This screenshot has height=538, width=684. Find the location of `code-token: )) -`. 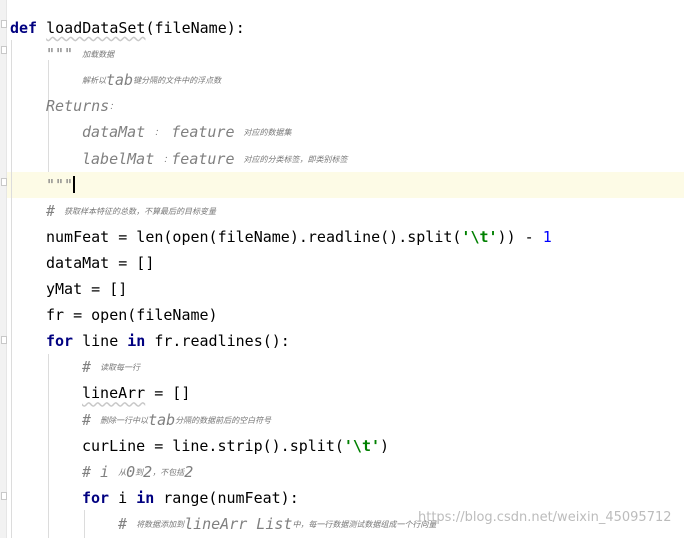

code-token: )) - is located at coordinates (520, 236).